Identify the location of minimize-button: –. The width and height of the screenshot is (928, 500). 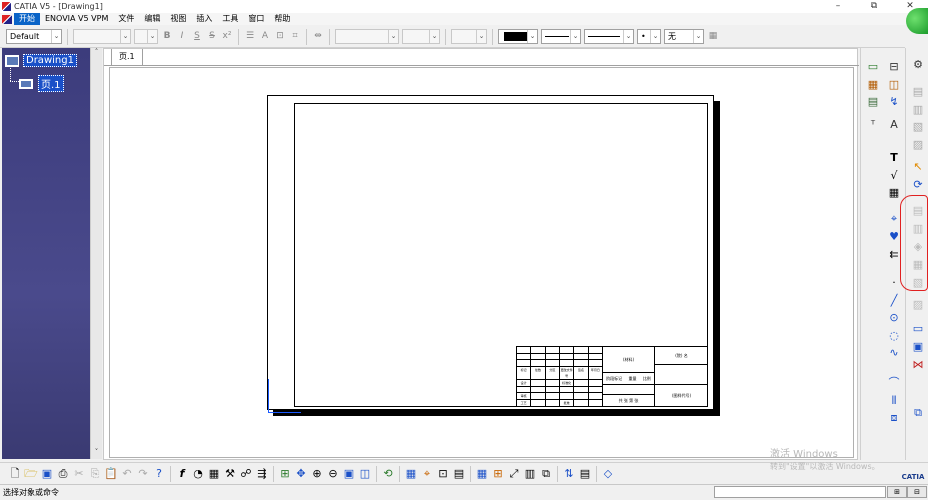
(838, 6).